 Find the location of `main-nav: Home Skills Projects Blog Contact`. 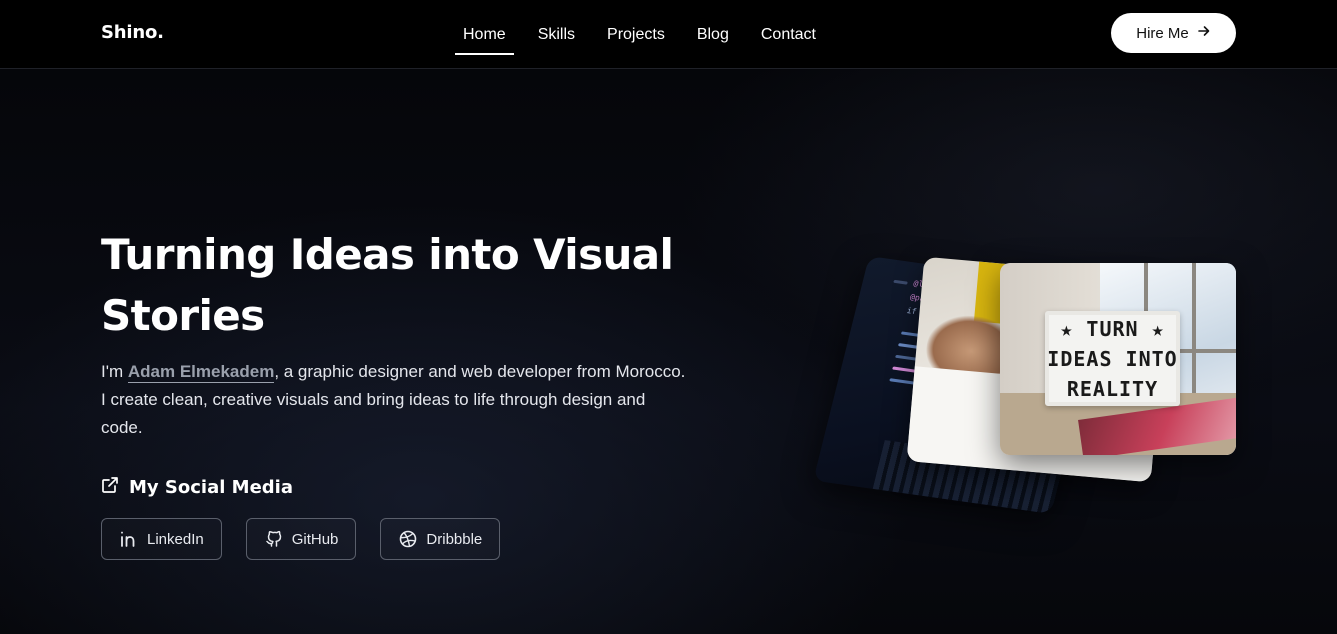

main-nav: Home Skills Projects Blog Contact is located at coordinates (651, 34).